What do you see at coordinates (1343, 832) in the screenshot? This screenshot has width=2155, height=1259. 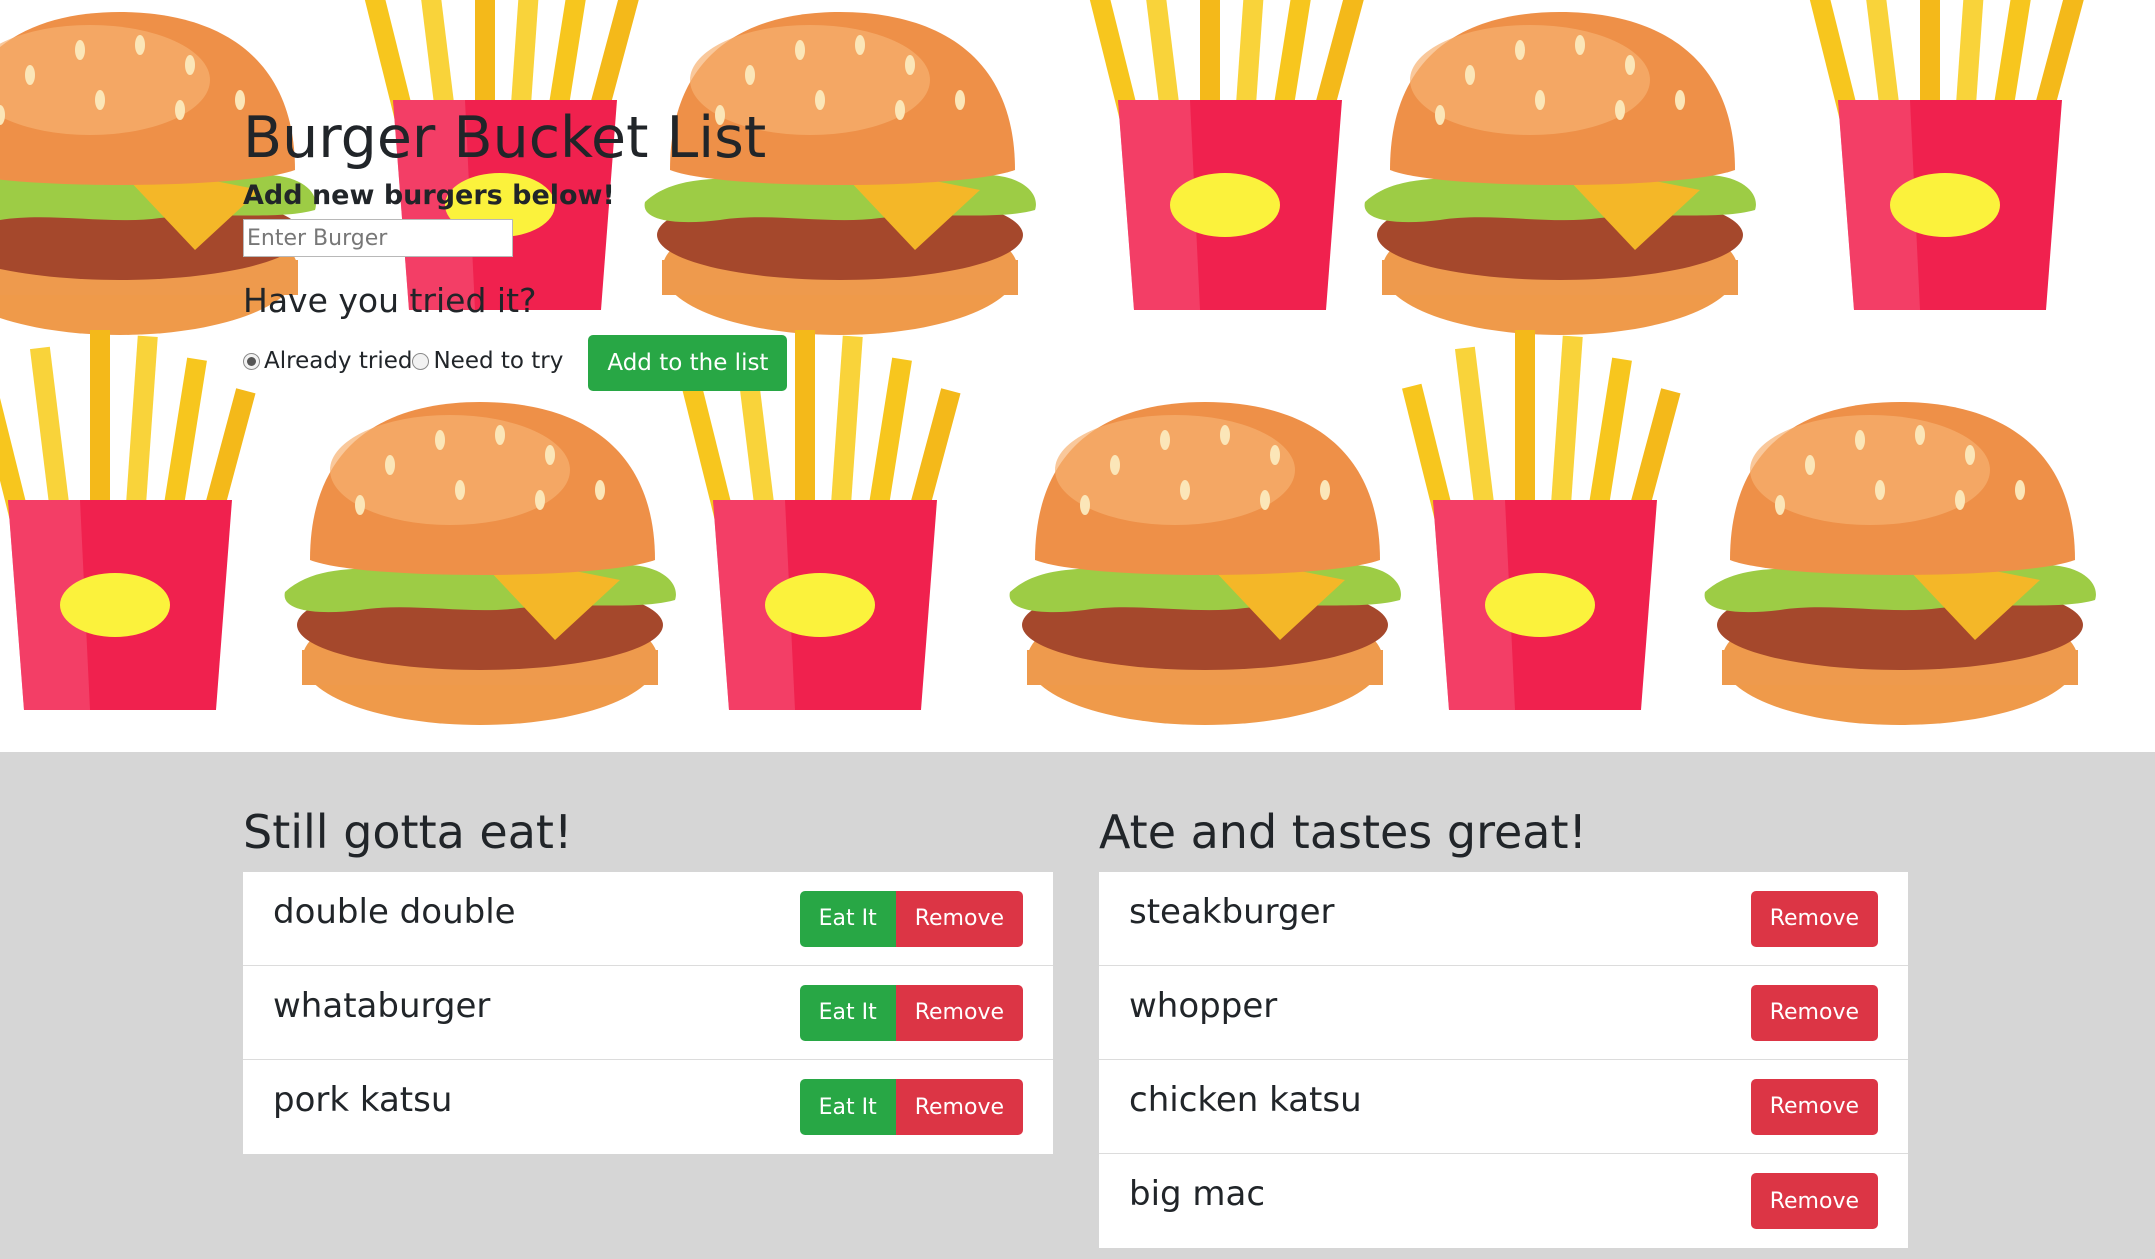 I see `ate-and-tastes-great-heading: Ate and tastes great!` at bounding box center [1343, 832].